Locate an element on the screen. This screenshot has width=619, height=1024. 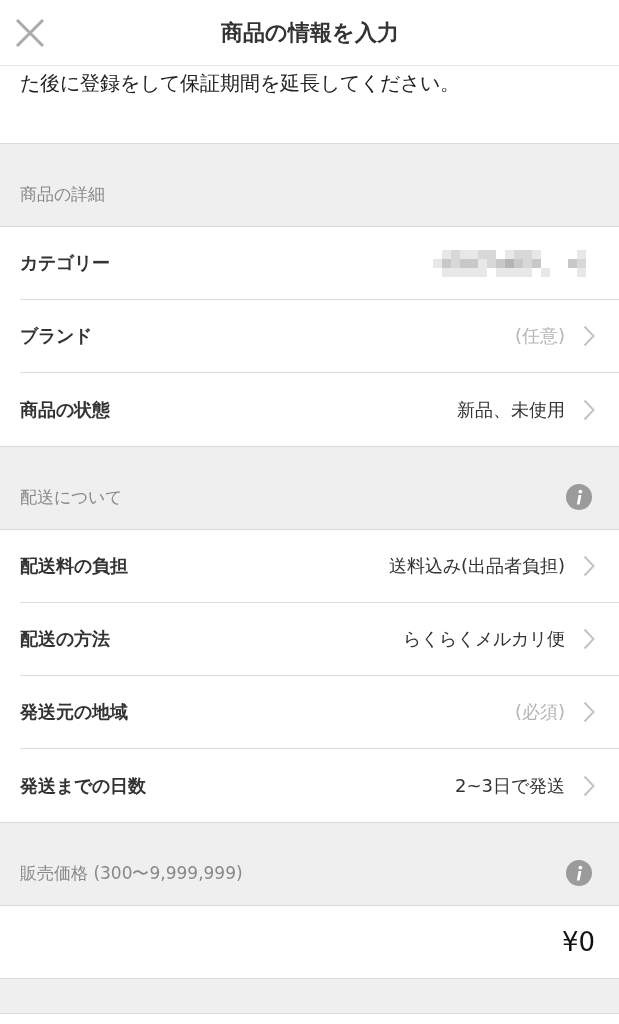
section-title: 販売価格 (300〜9,999,999) is located at coordinates (131, 873).